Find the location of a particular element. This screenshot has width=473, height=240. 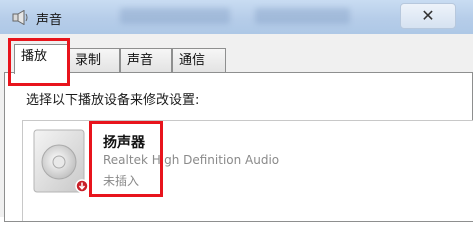

close-button: ✕ is located at coordinates (428, 16).